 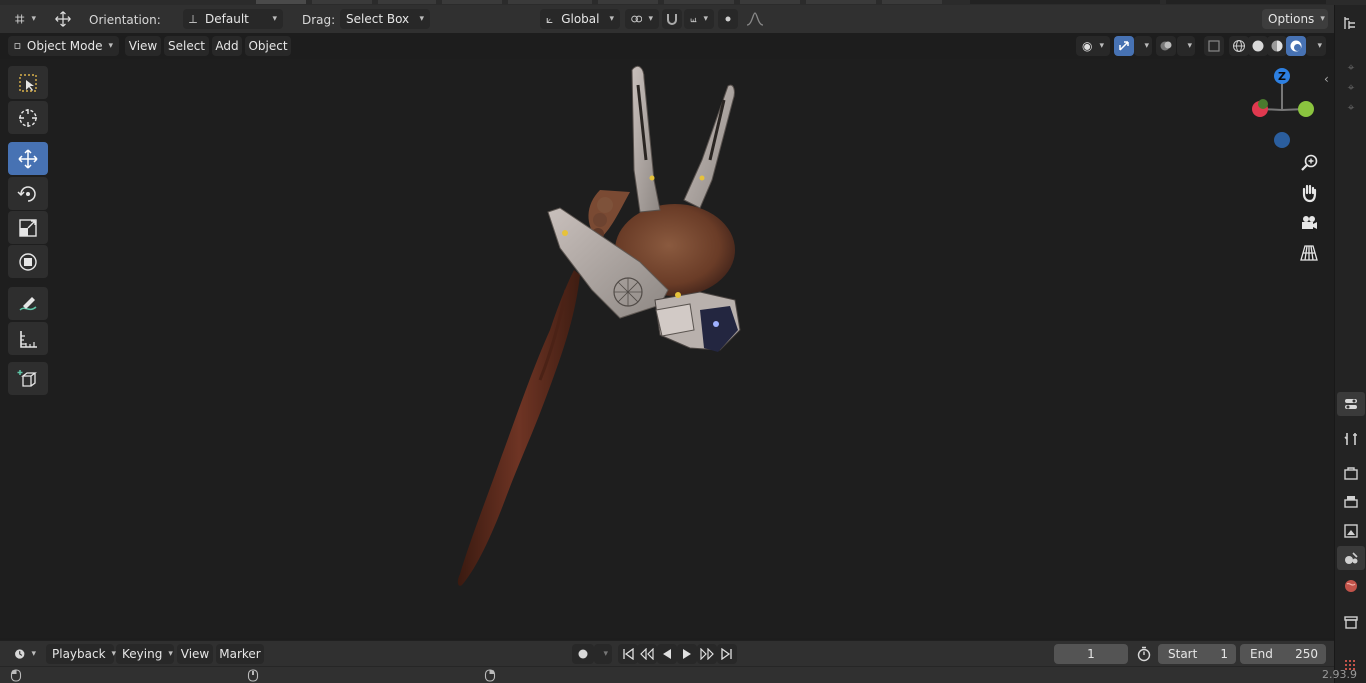 I want to click on scene-selector, so click(x=1065, y=2).